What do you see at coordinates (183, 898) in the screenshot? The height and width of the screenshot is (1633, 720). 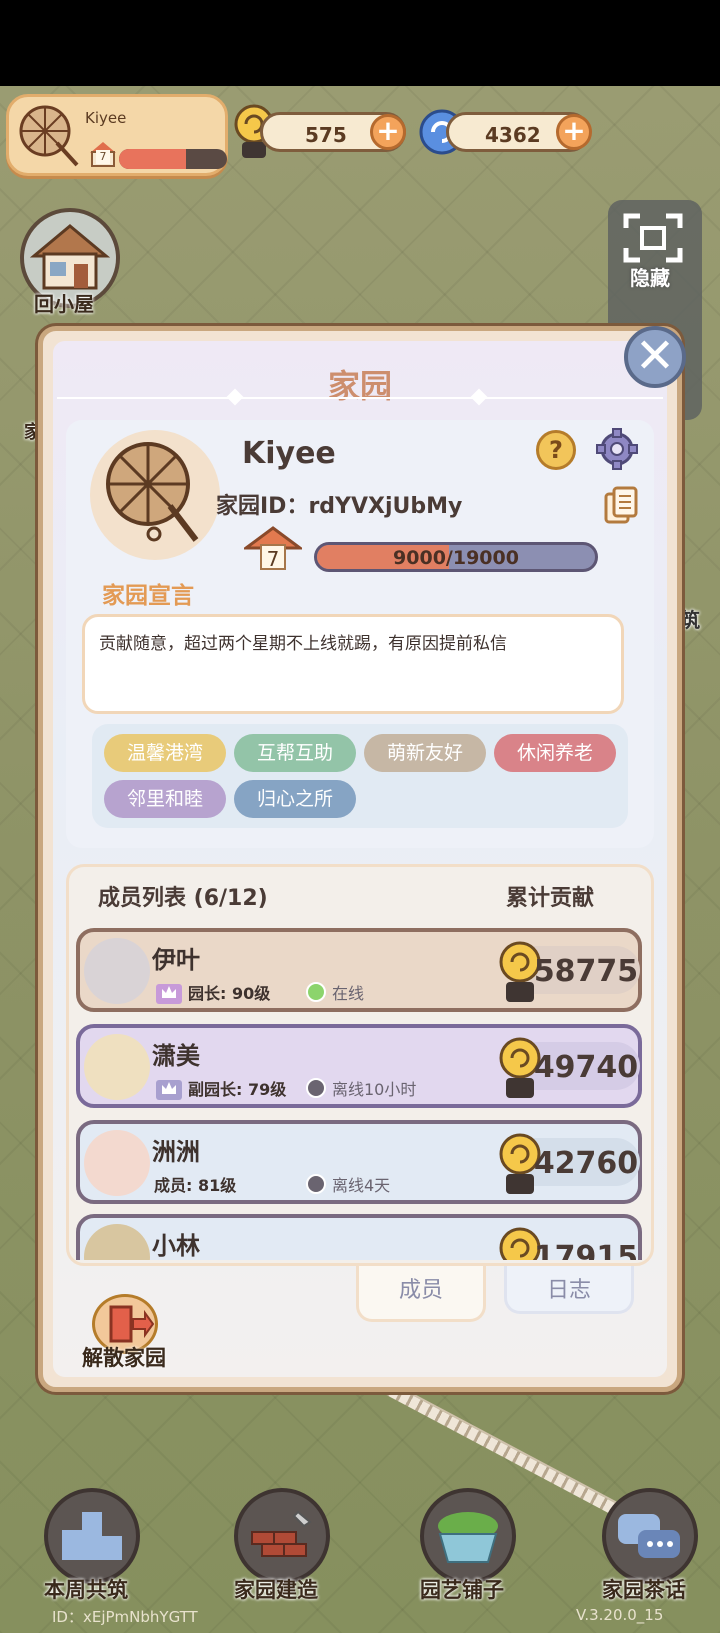 I see `member-list-header: 成员列表 (6/12)` at bounding box center [183, 898].